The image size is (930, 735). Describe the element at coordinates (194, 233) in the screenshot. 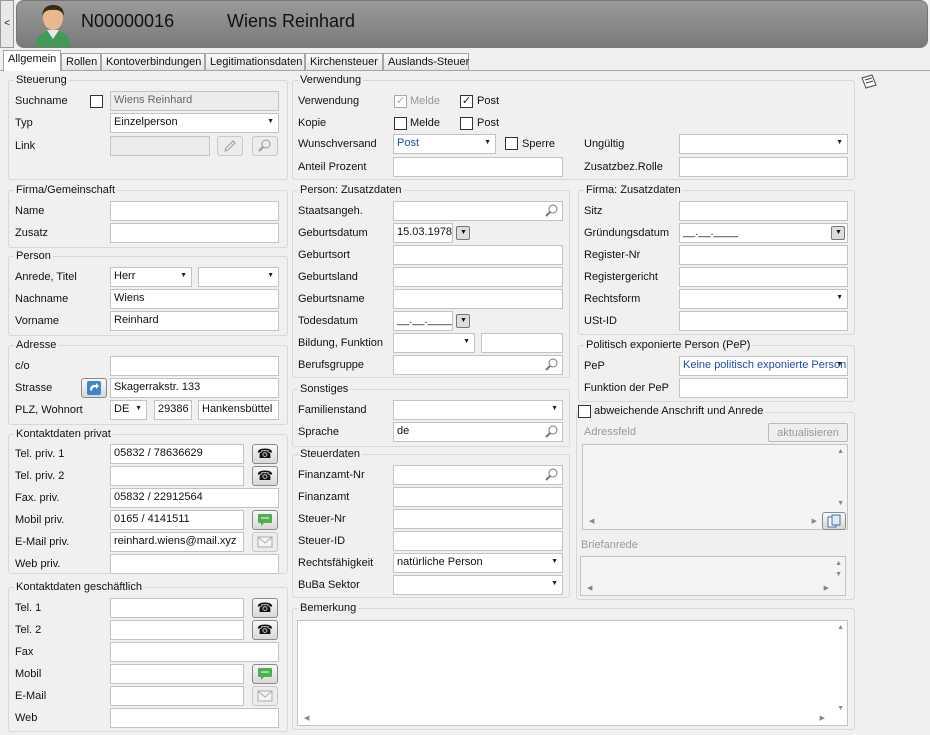

I see `zusatz-field` at that location.